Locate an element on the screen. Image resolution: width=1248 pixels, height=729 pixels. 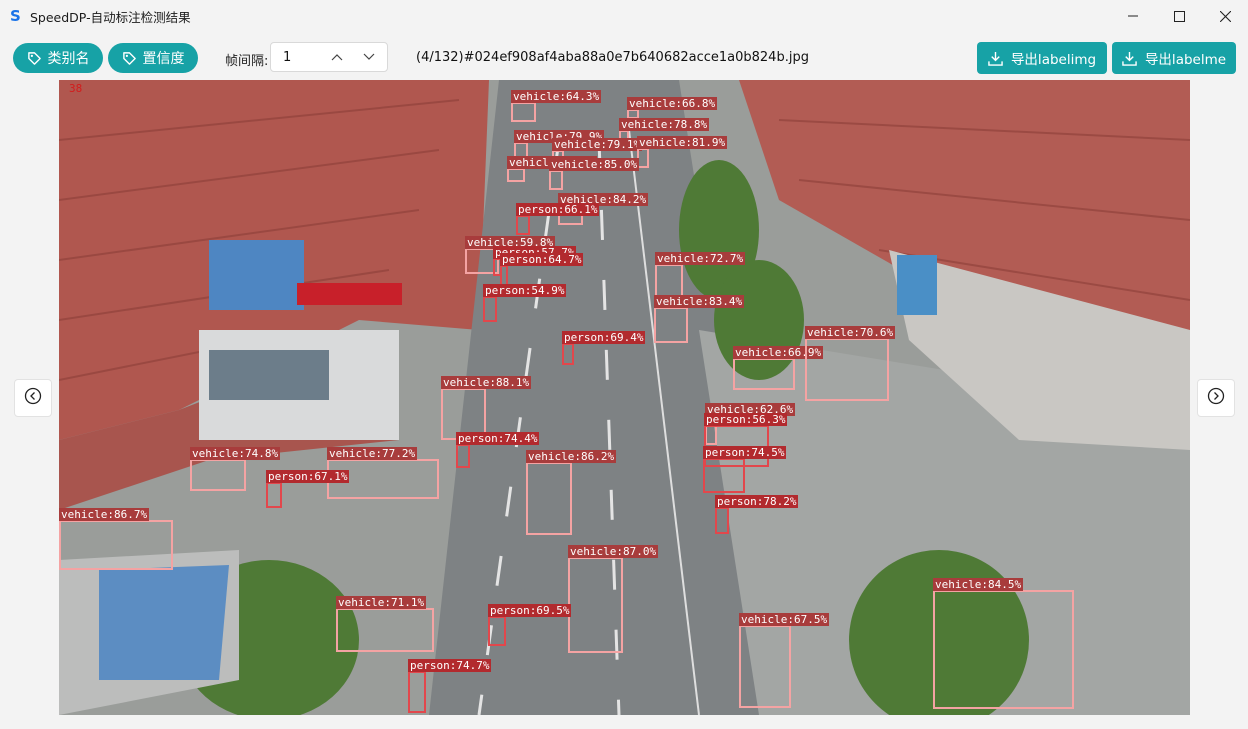
frame-interval-spinbox: 1 is located at coordinates (329, 57).